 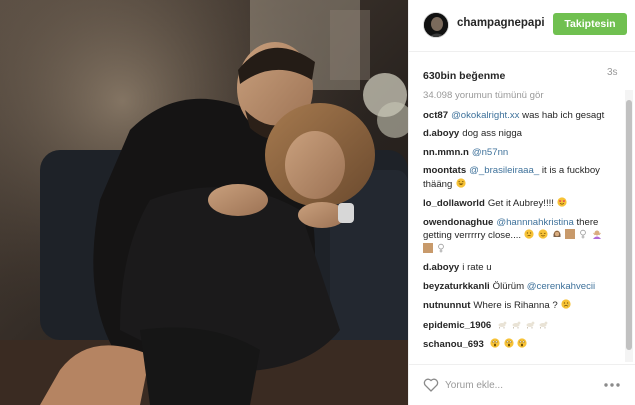 I want to click on comment-item: nn.mmn.n @n57nn, so click(x=522, y=153).